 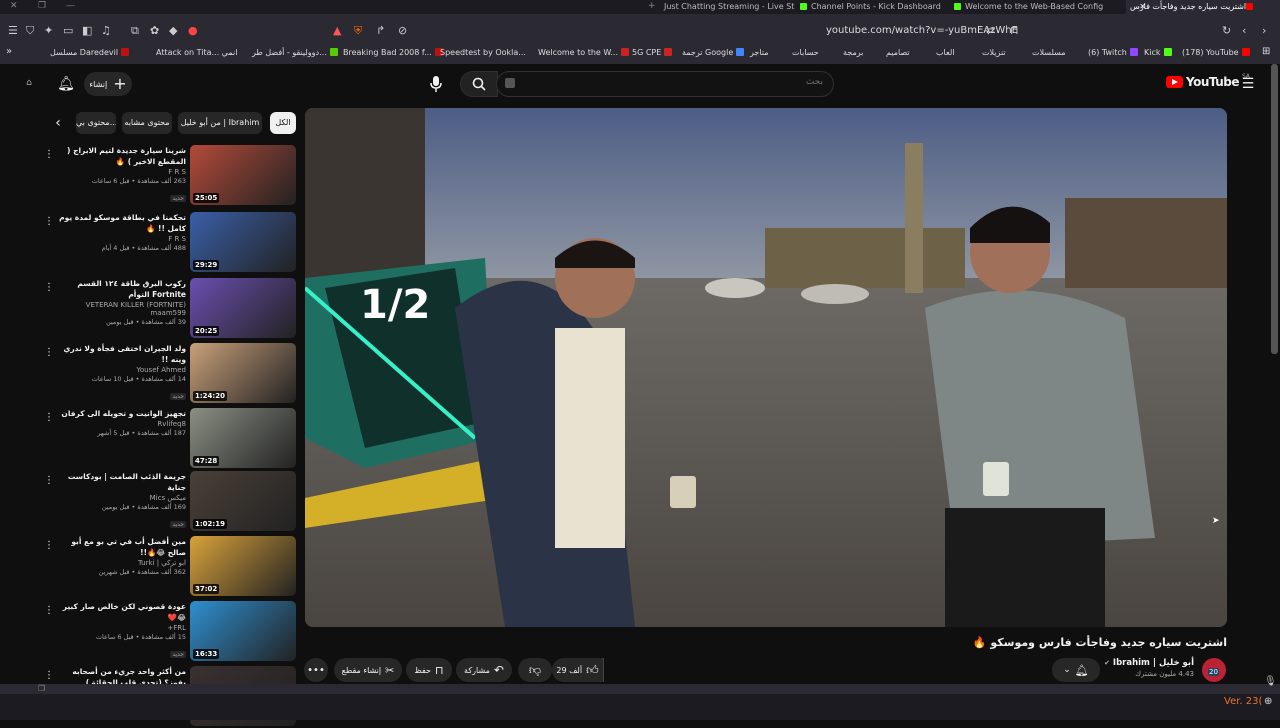 I want to click on duration-badge: 25:05, so click(x=206, y=198).